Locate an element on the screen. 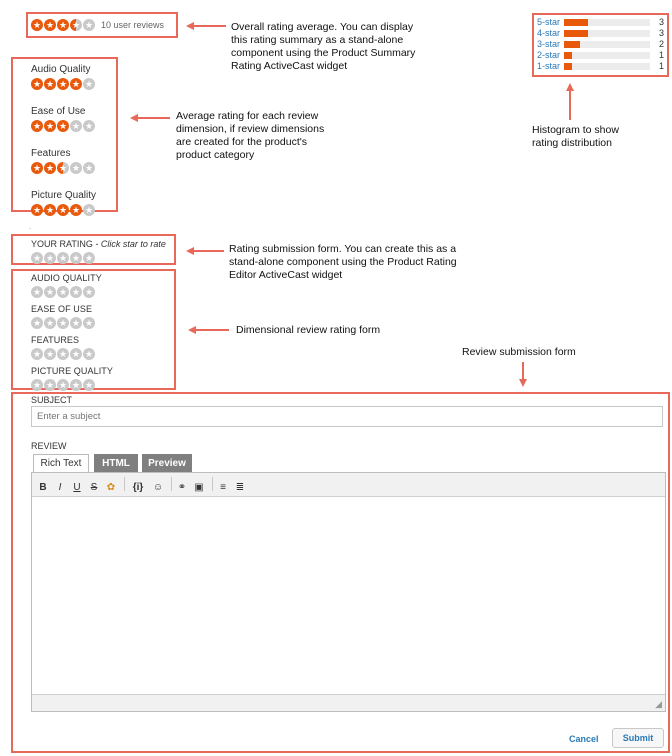  histogram-count: 3 is located at coordinates (661, 22).